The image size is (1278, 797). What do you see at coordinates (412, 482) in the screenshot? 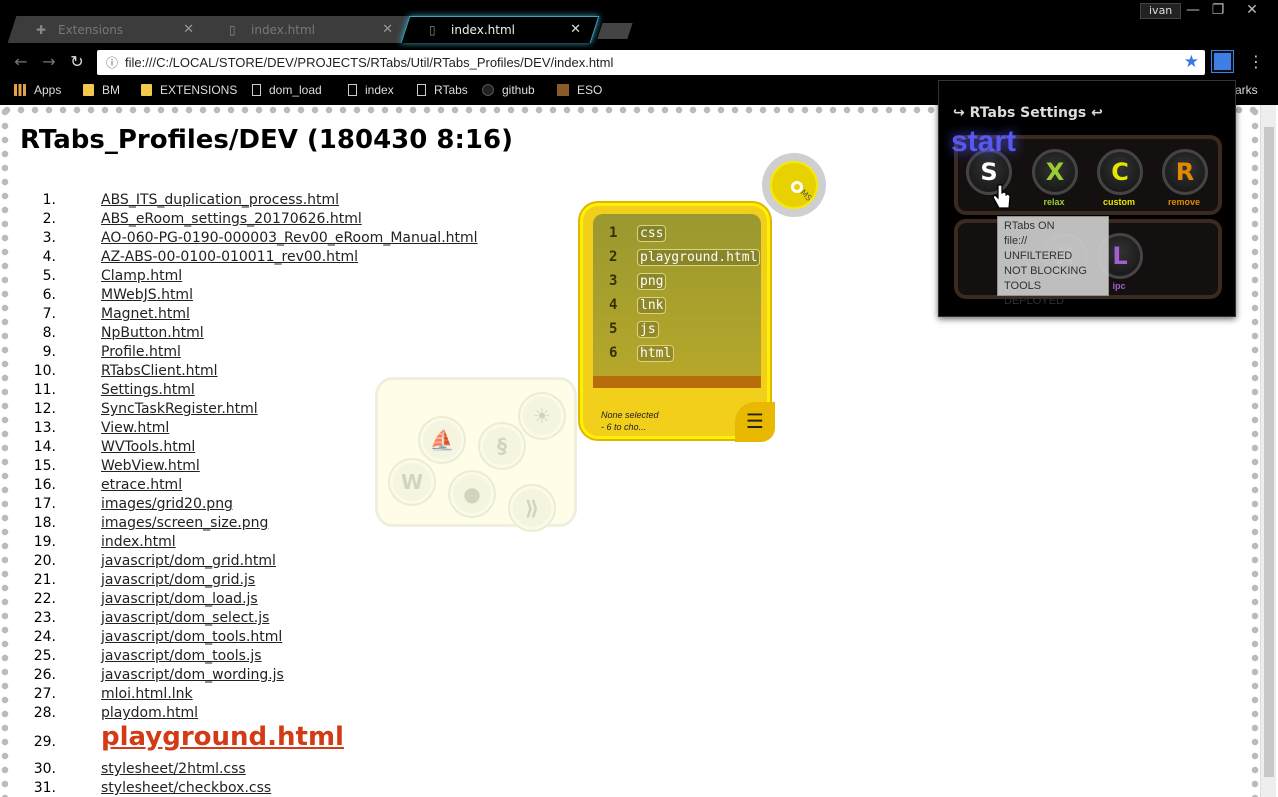
I see `w-button: W` at bounding box center [412, 482].